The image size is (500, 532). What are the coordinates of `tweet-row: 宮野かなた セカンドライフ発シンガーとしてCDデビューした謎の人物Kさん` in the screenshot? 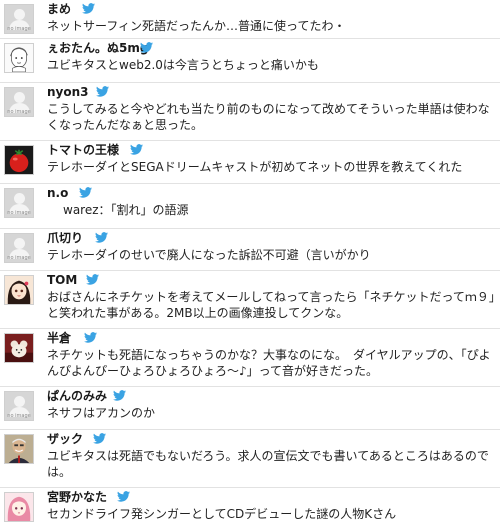 It's located at (250, 510).